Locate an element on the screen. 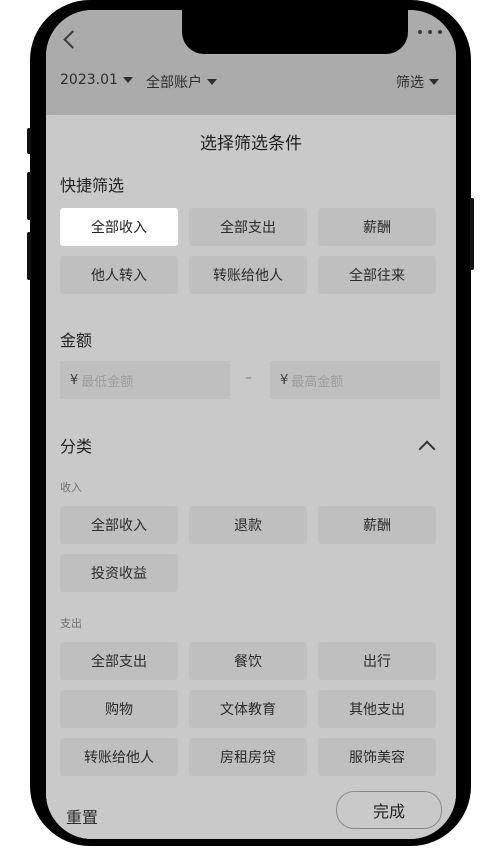  back-icon is located at coordinates (72, 39).